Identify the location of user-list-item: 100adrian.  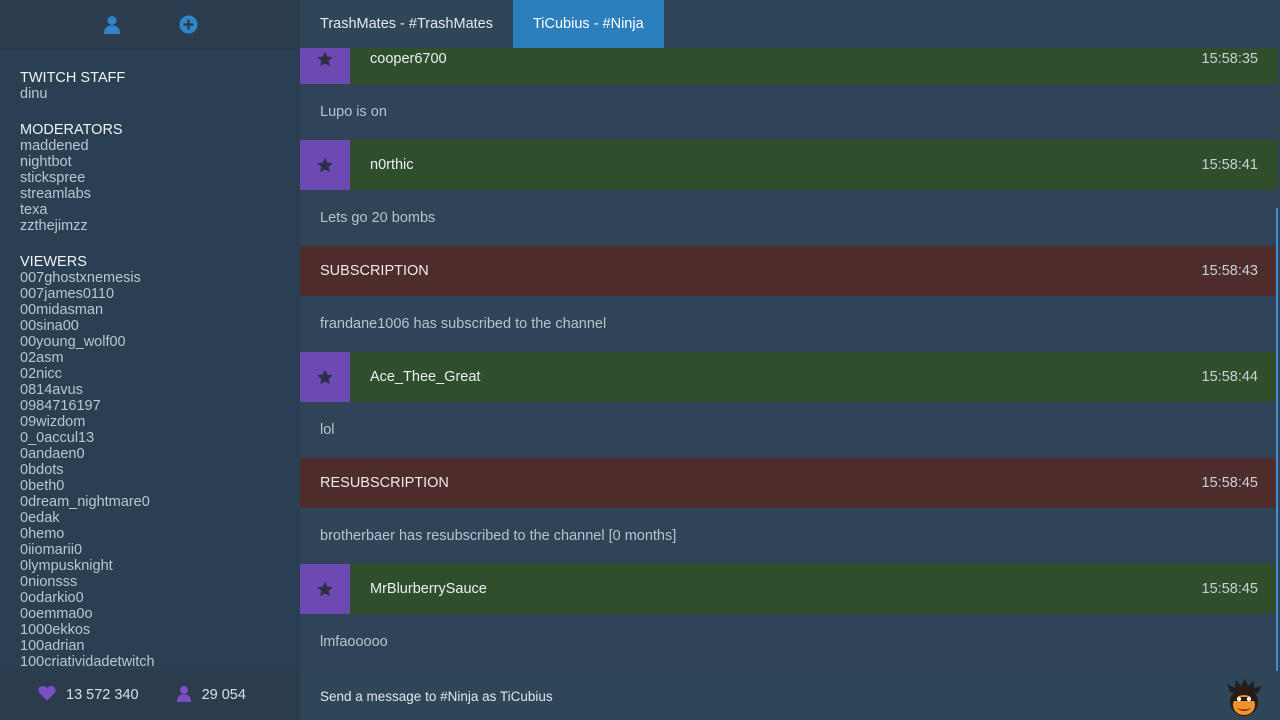
(160, 646).